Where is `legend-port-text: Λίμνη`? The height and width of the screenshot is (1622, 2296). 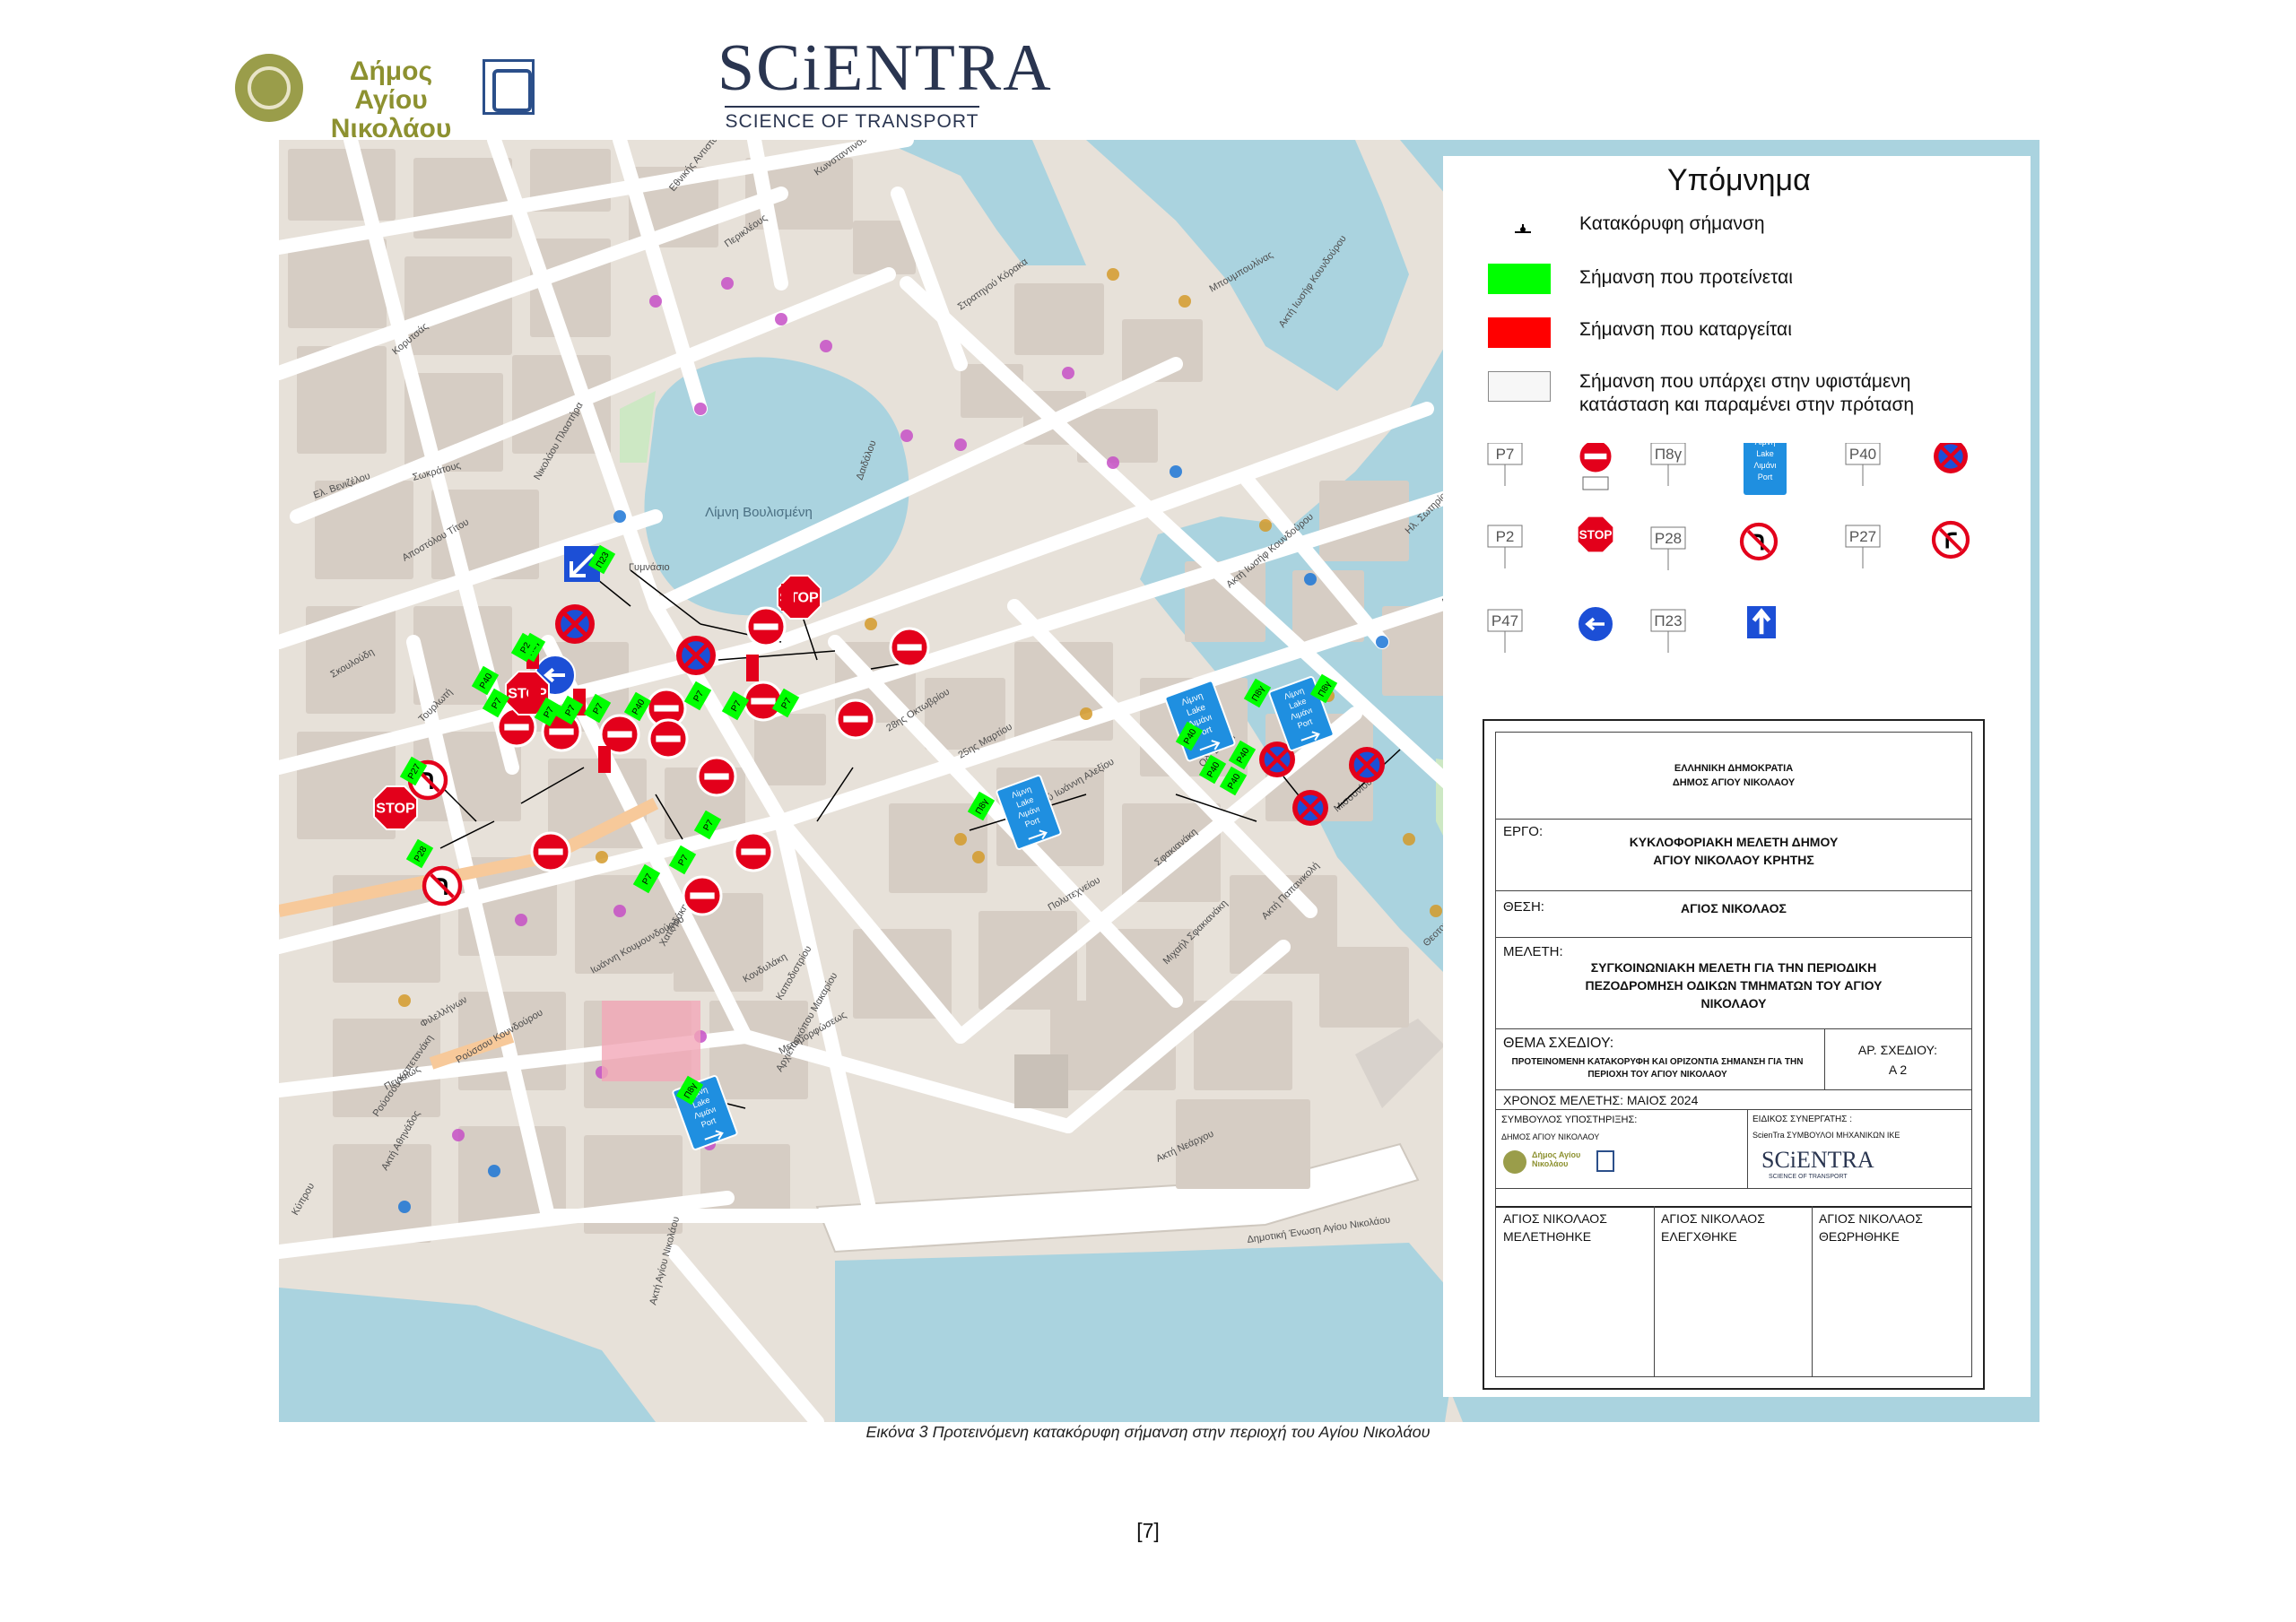
legend-port-text: Λίμνη is located at coordinates (1765, 445).